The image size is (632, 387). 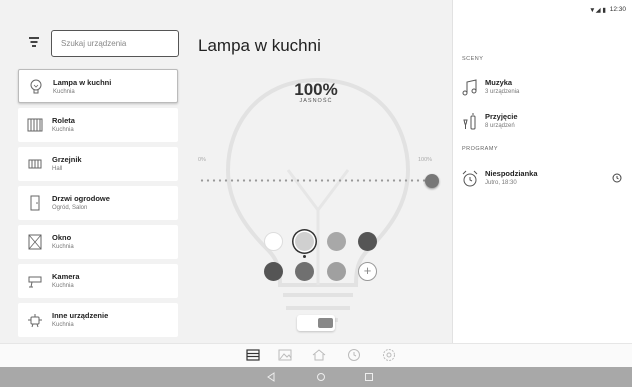 I want to click on device-title: Lampa w kuchni, so click(x=259, y=45).